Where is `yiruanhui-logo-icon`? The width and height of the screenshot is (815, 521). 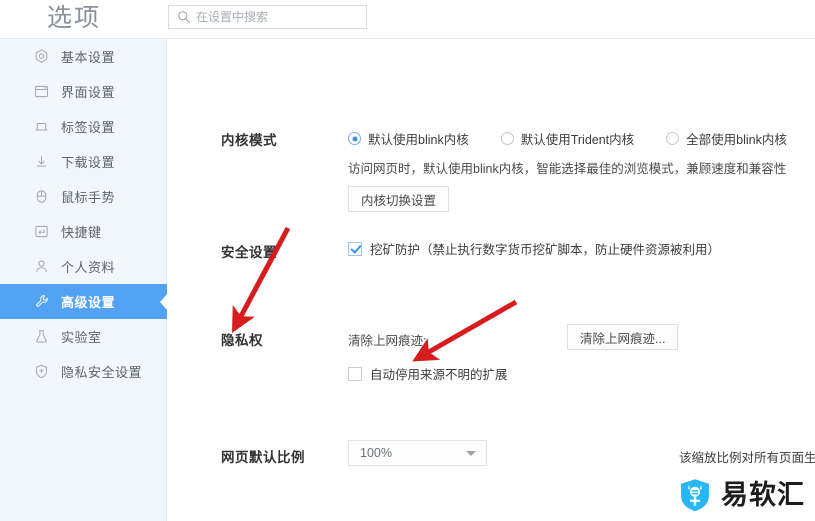
yiruanhui-logo-icon is located at coordinates (695, 495).